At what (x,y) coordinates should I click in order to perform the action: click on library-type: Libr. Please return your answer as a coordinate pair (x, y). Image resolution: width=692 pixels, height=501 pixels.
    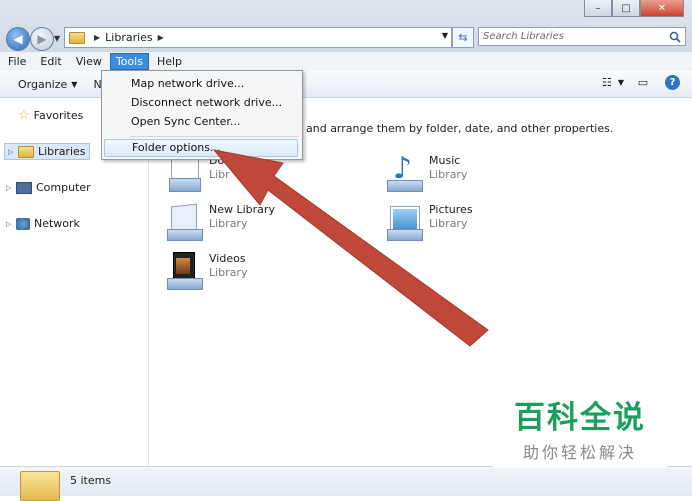
    Looking at the image, I should click on (219, 174).